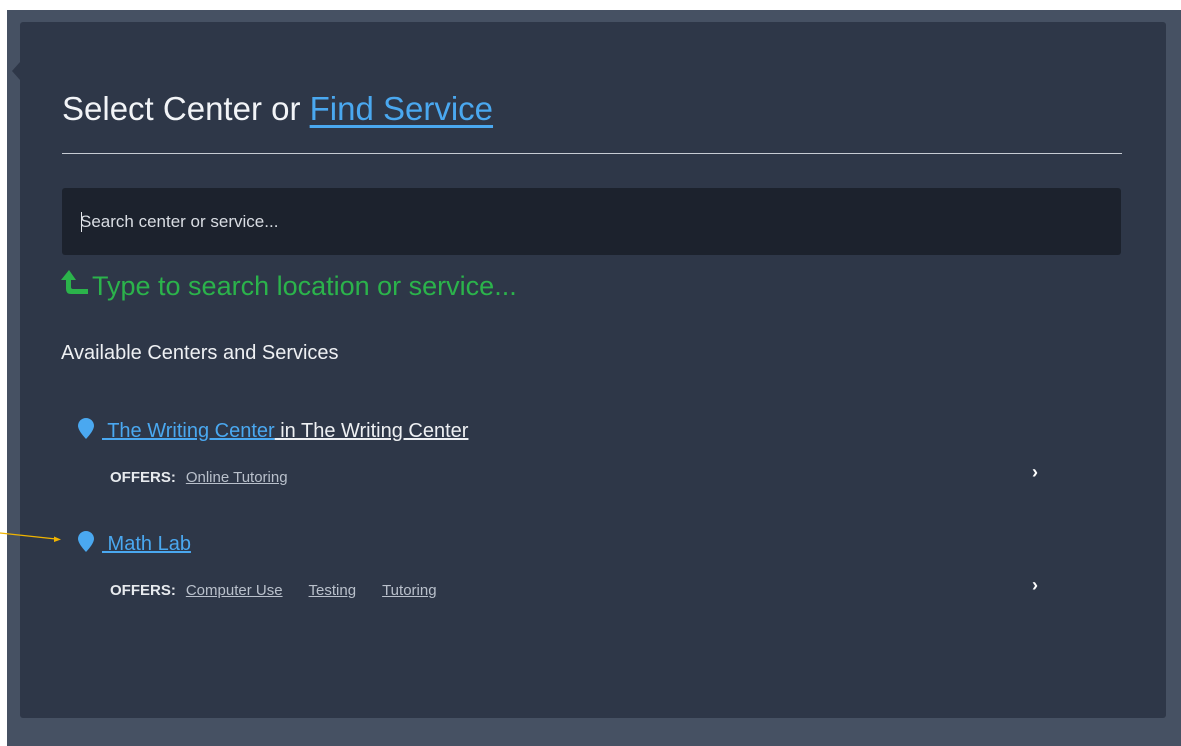 The width and height of the screenshot is (1181, 746). What do you see at coordinates (146, 544) in the screenshot?
I see `center-name-link: Math Lab` at bounding box center [146, 544].